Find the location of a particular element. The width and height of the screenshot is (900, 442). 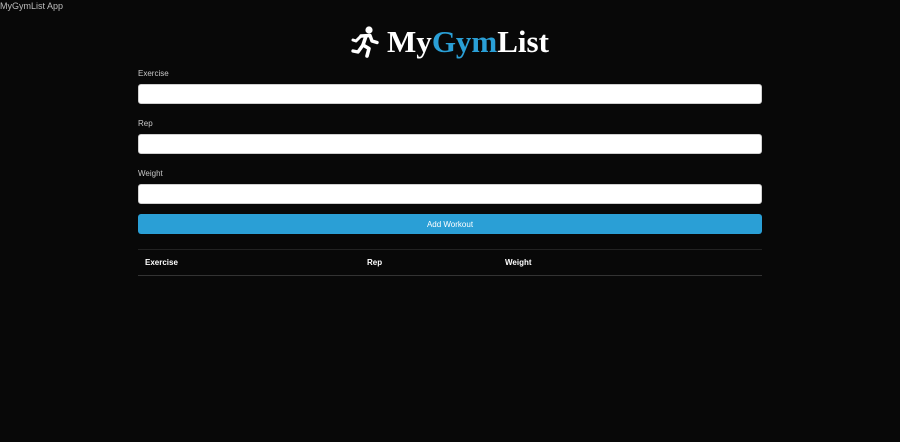

rep-input is located at coordinates (450, 144).